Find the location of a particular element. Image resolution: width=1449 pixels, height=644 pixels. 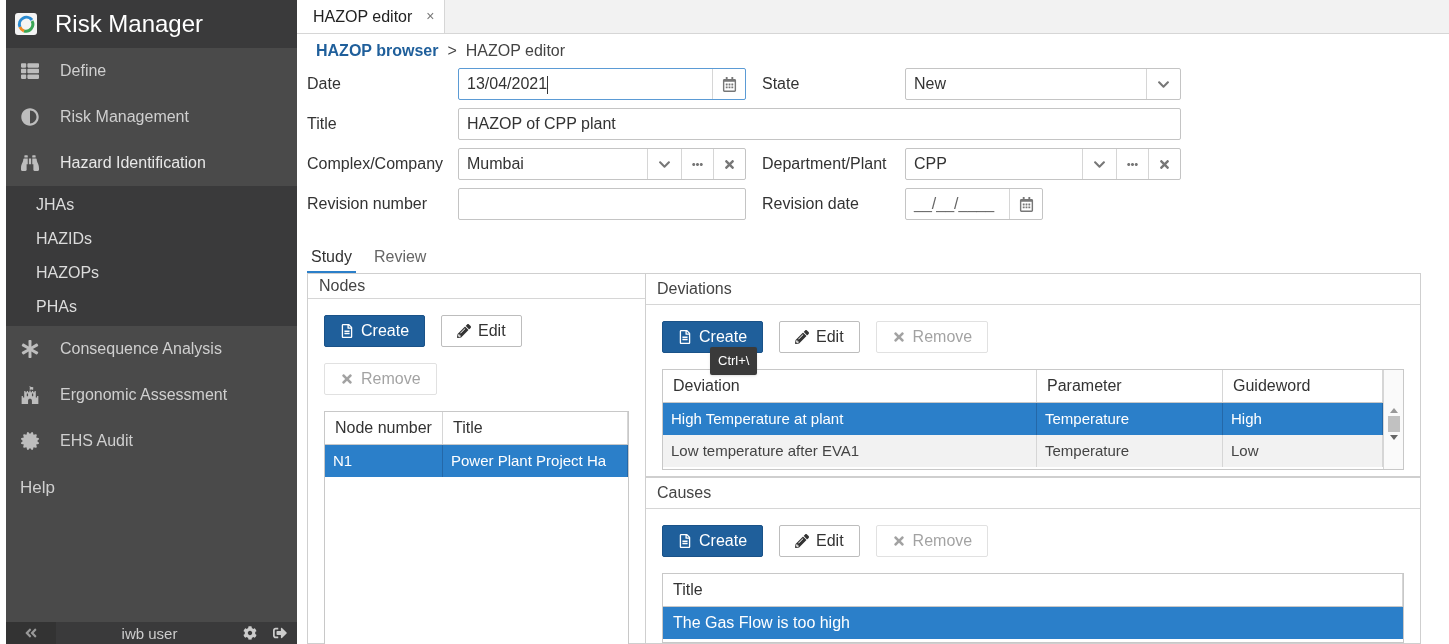

table-row: Low temperature after EVA1 Temperature Low is located at coordinates (1023, 451).